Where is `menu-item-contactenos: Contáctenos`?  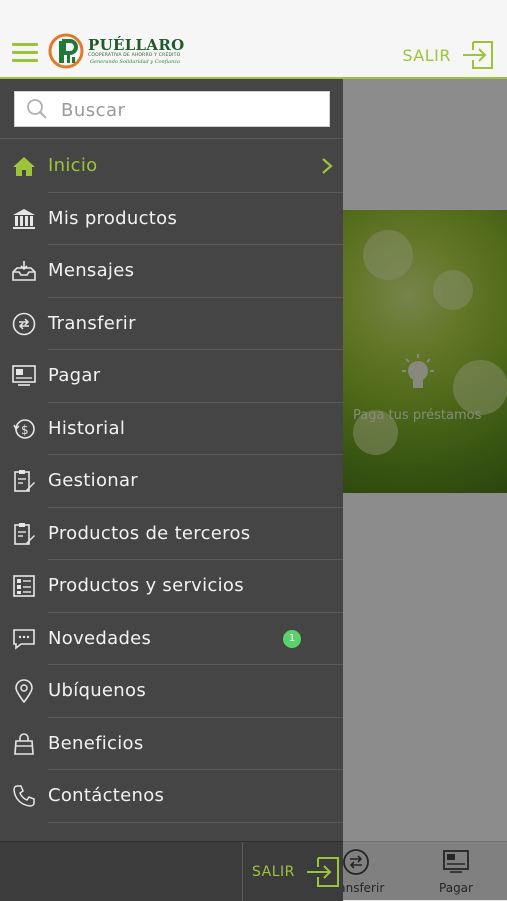
menu-item-contactenos: Contáctenos is located at coordinates (171, 796).